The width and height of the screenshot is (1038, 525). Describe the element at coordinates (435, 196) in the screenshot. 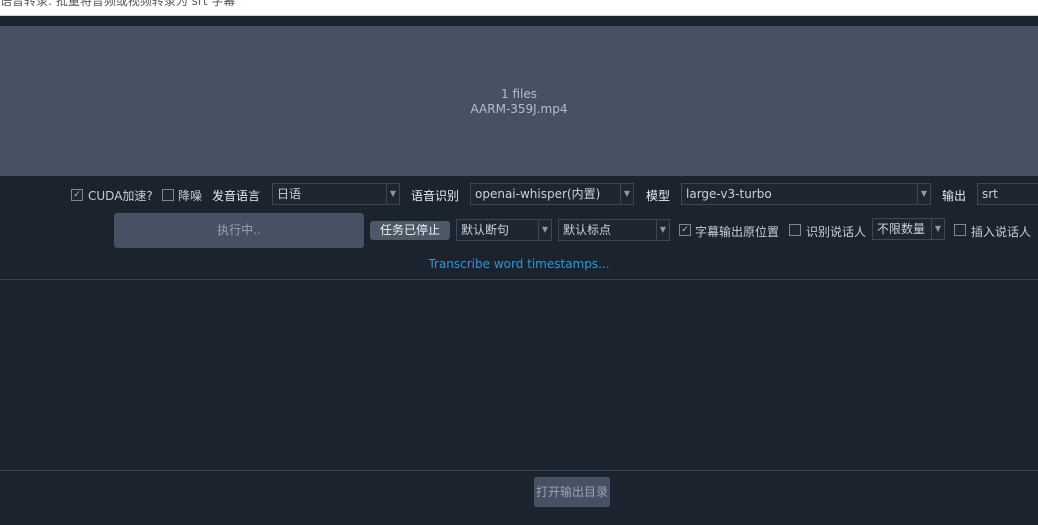

I see `recognition-label: 语音识别` at that location.